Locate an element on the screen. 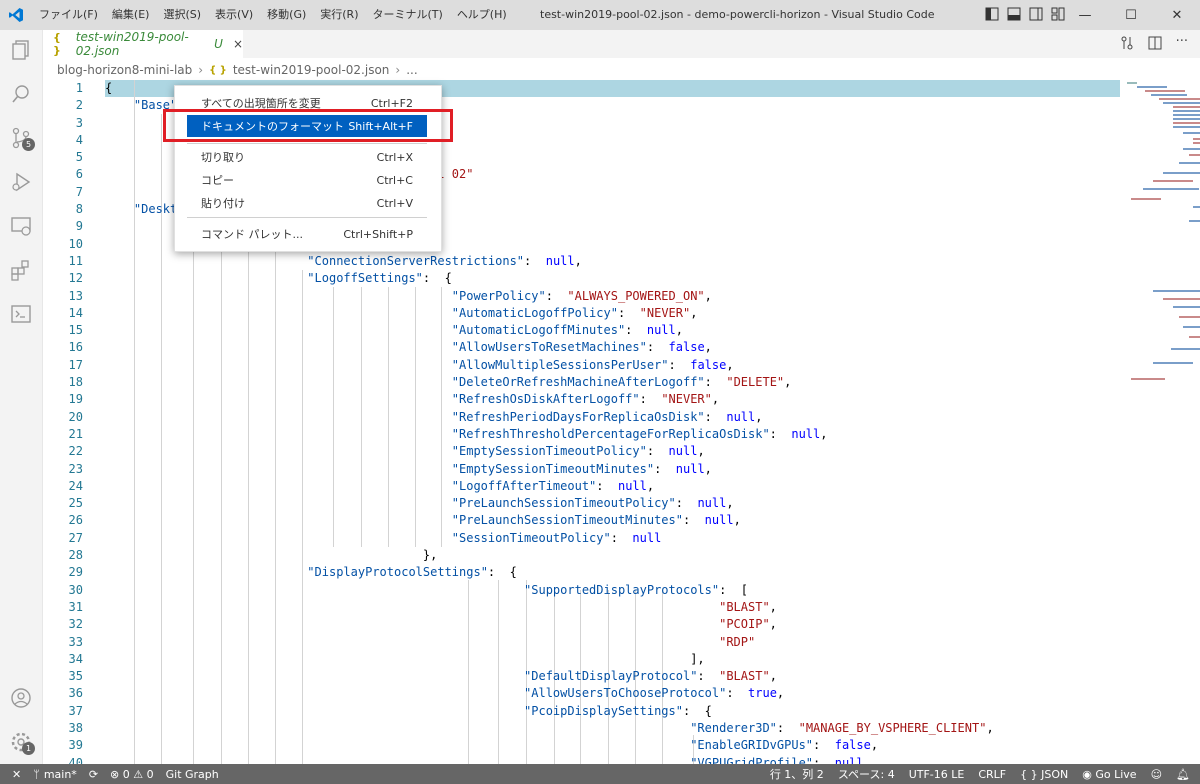 The width and height of the screenshot is (1200, 784). code-line: }, is located at coordinates (430, 555).